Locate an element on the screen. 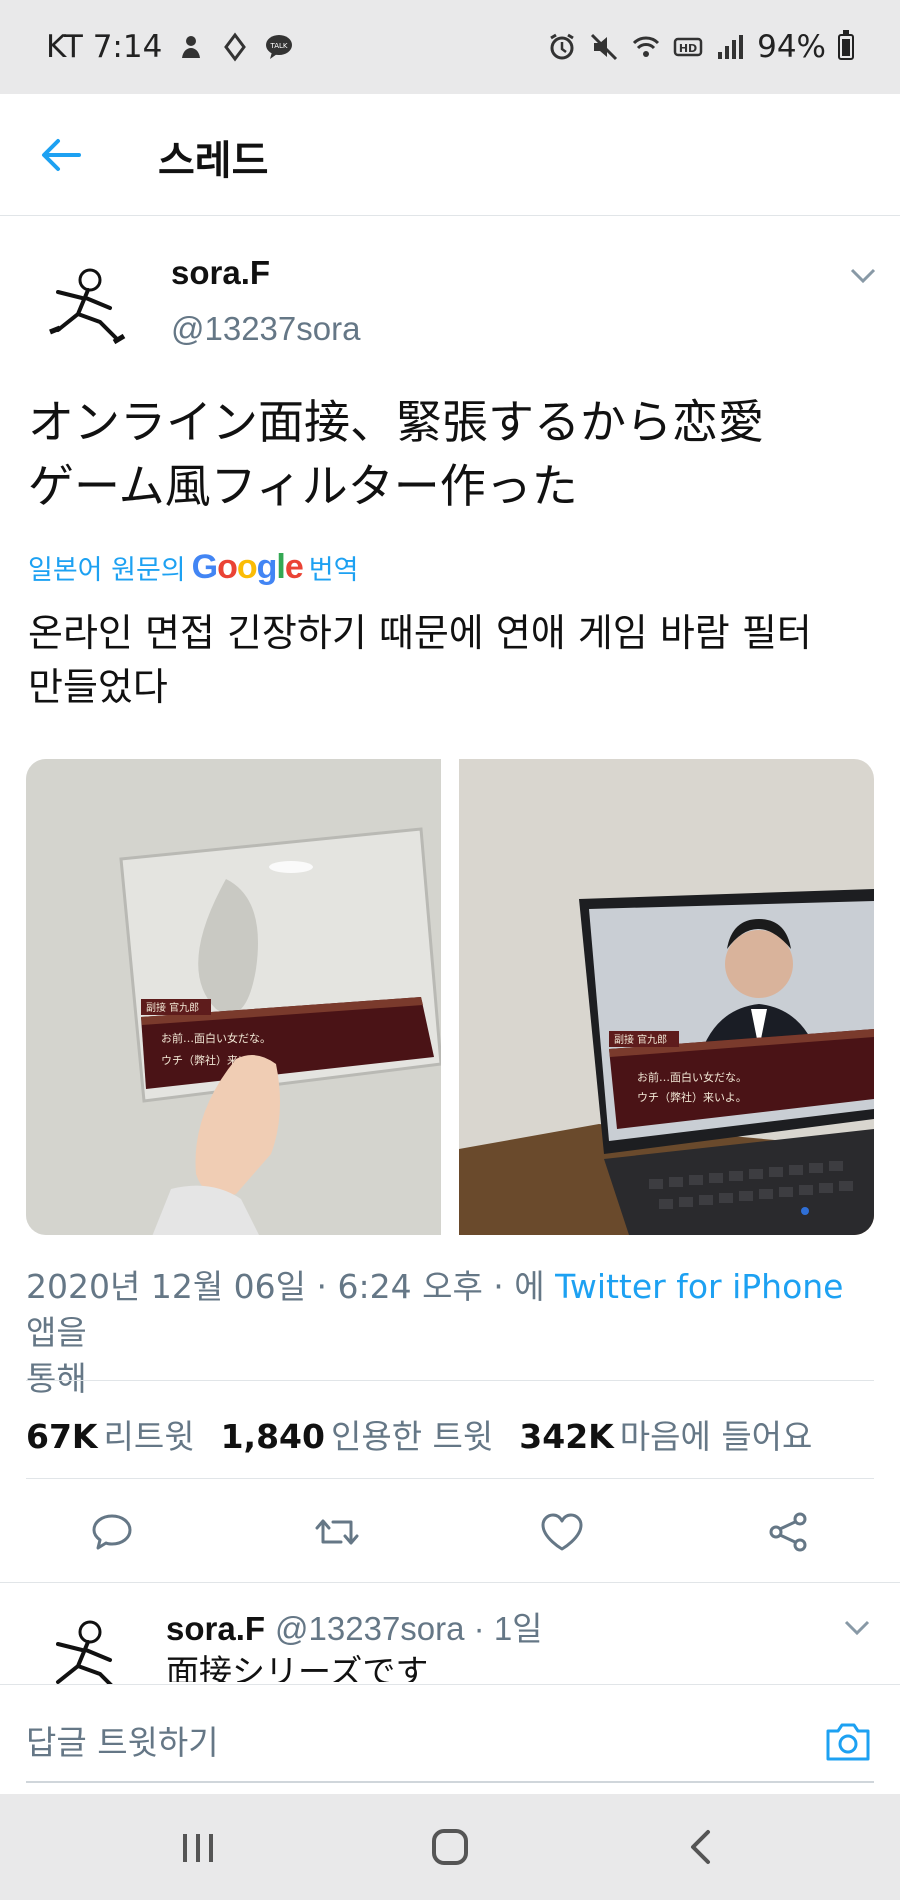  tweet-text: オンライン面接、緊張するから恋愛 ゲーム風フィルター作った is located at coordinates (458, 454).